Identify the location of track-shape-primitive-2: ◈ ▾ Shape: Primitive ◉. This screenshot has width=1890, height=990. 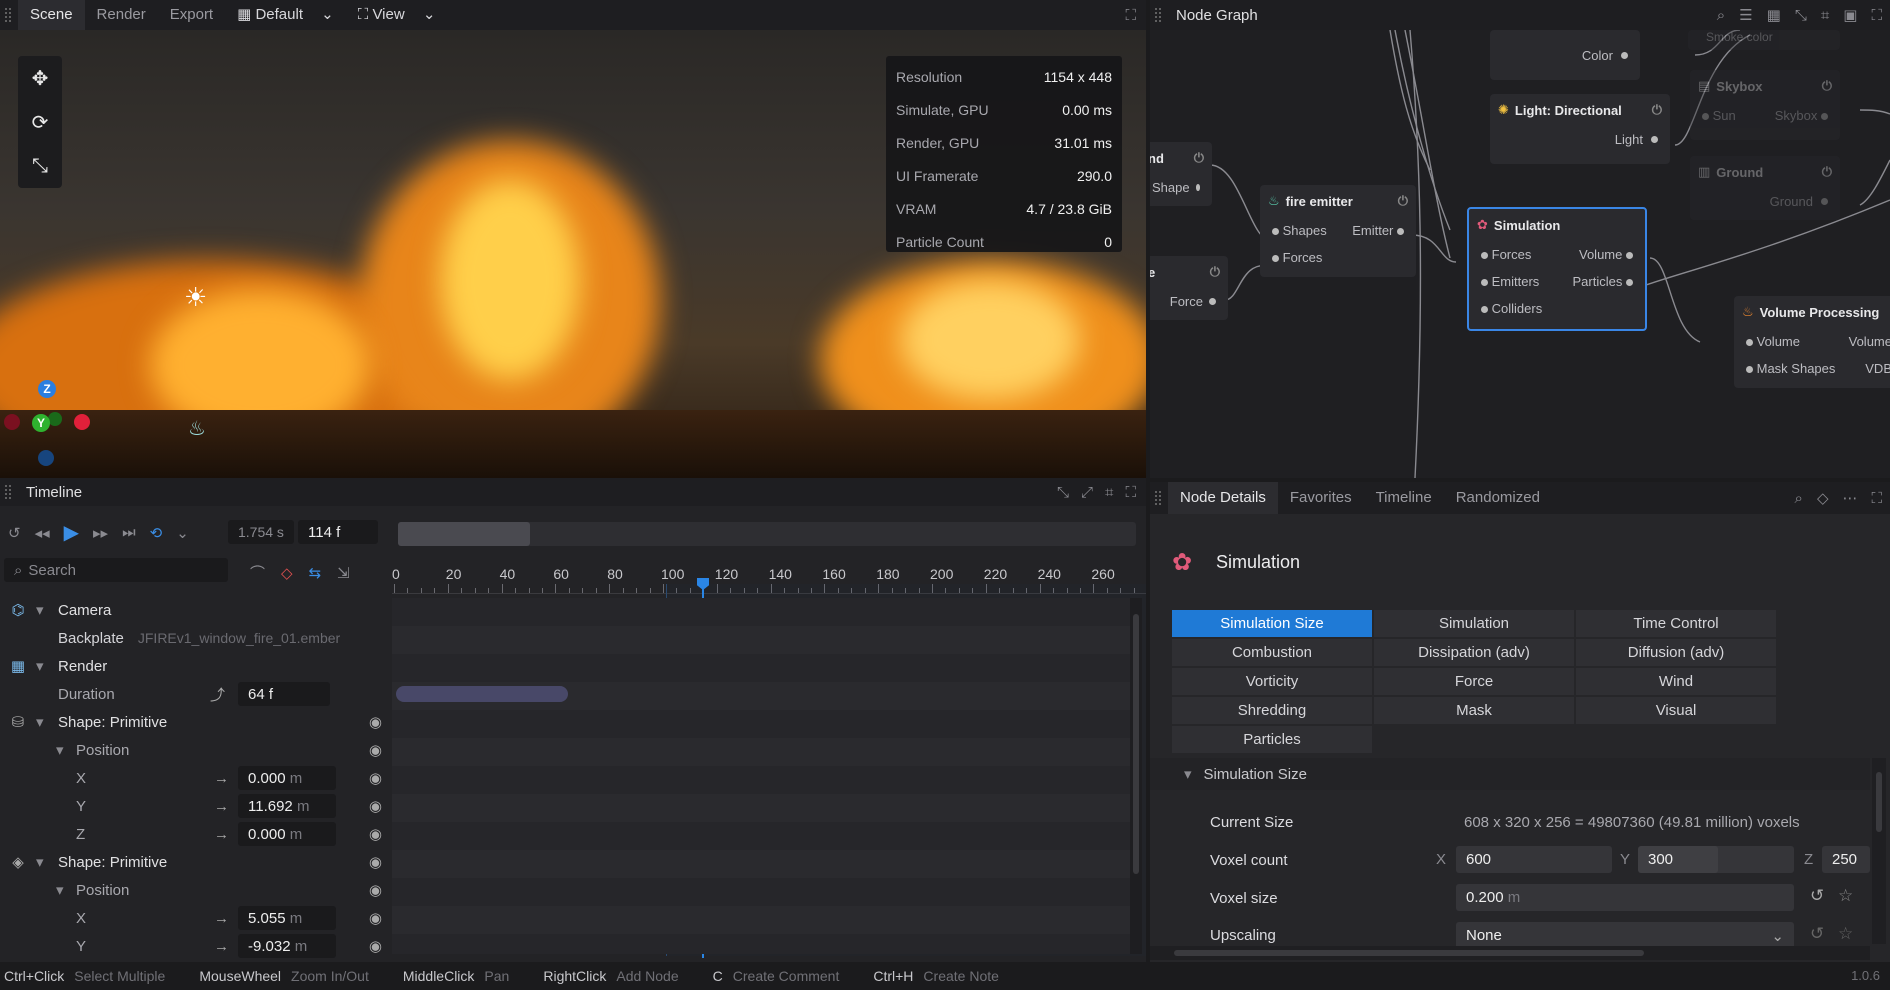
(194, 862).